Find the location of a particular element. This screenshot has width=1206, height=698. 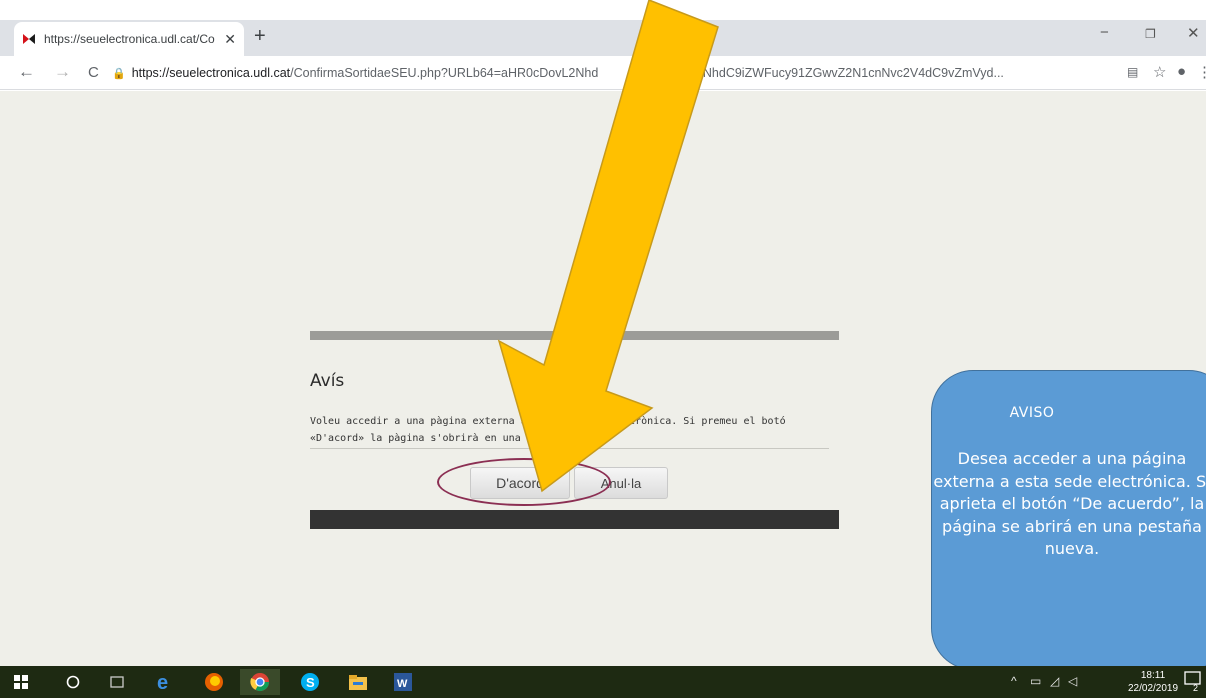

volume-icon: ◁ is located at coordinates (1072, 681).